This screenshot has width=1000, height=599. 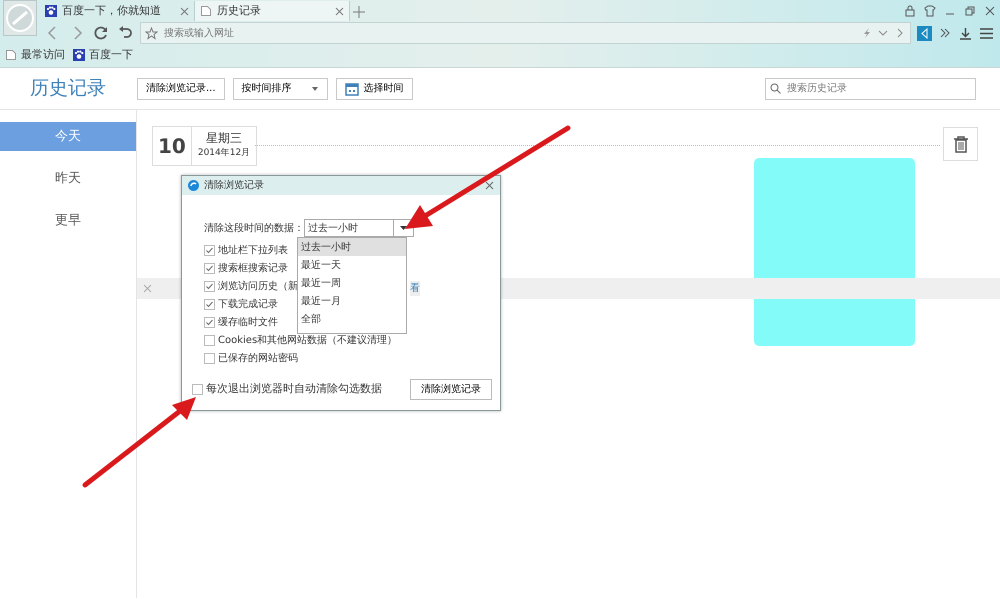 I want to click on delete-button, so click(x=960, y=144).